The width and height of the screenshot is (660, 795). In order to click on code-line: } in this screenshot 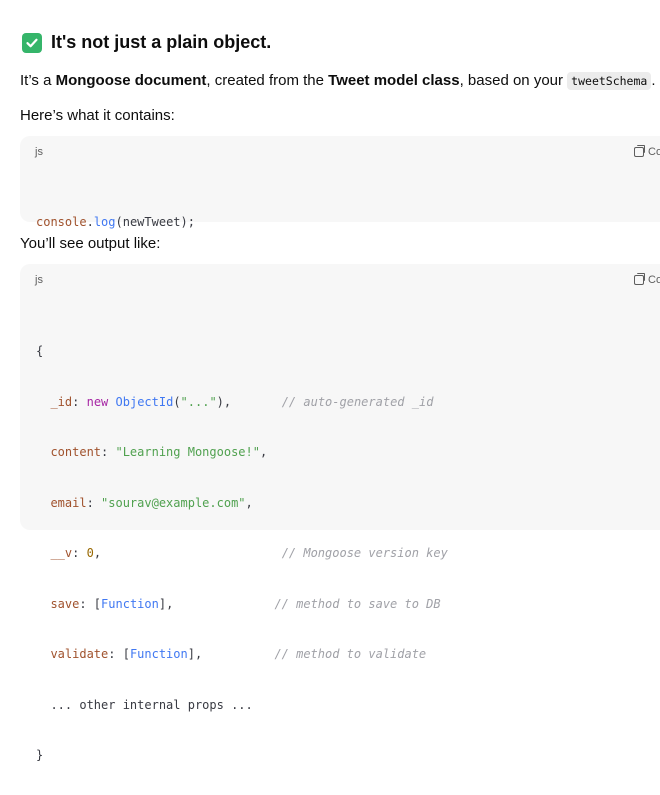, I will do `click(40, 755)`.